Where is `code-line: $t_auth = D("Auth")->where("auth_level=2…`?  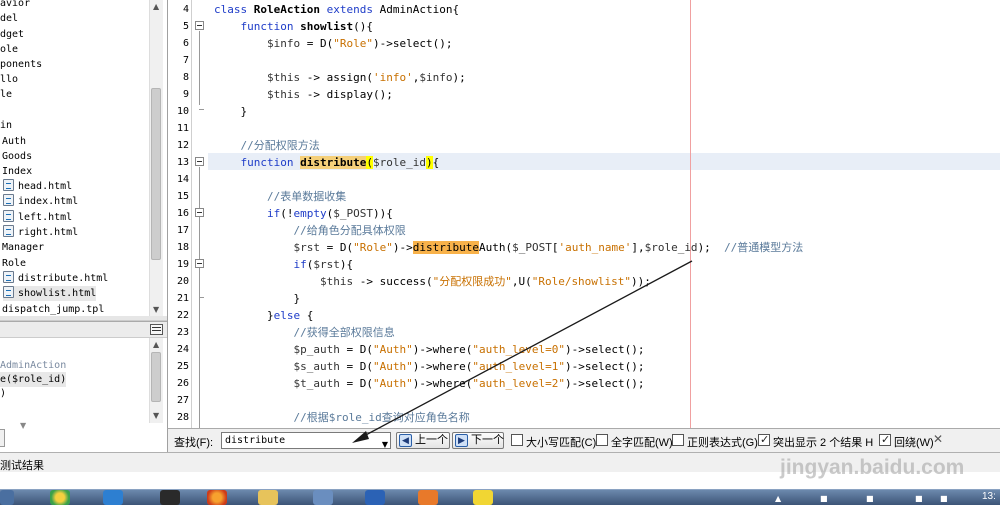
code-line: $t_auth = D("Auth")->where("auth_level=2… is located at coordinates (429, 383).